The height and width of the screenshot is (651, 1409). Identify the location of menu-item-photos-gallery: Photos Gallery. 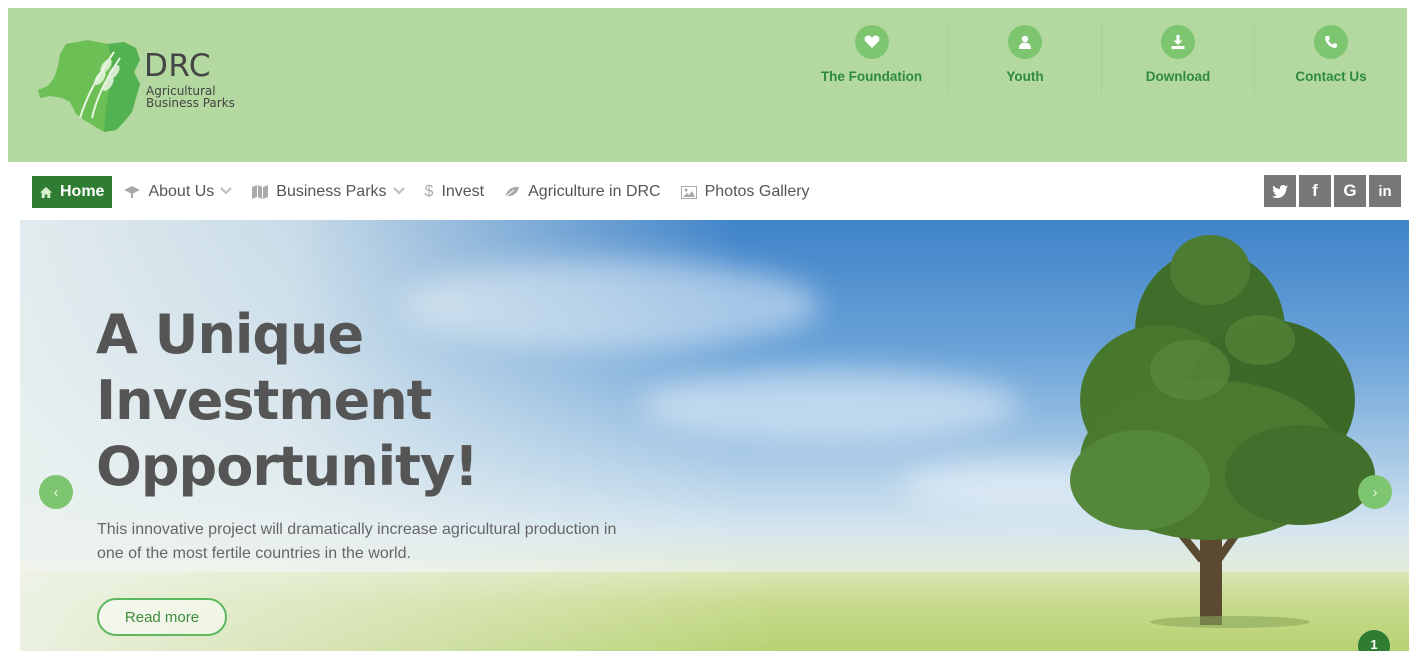
(745, 192).